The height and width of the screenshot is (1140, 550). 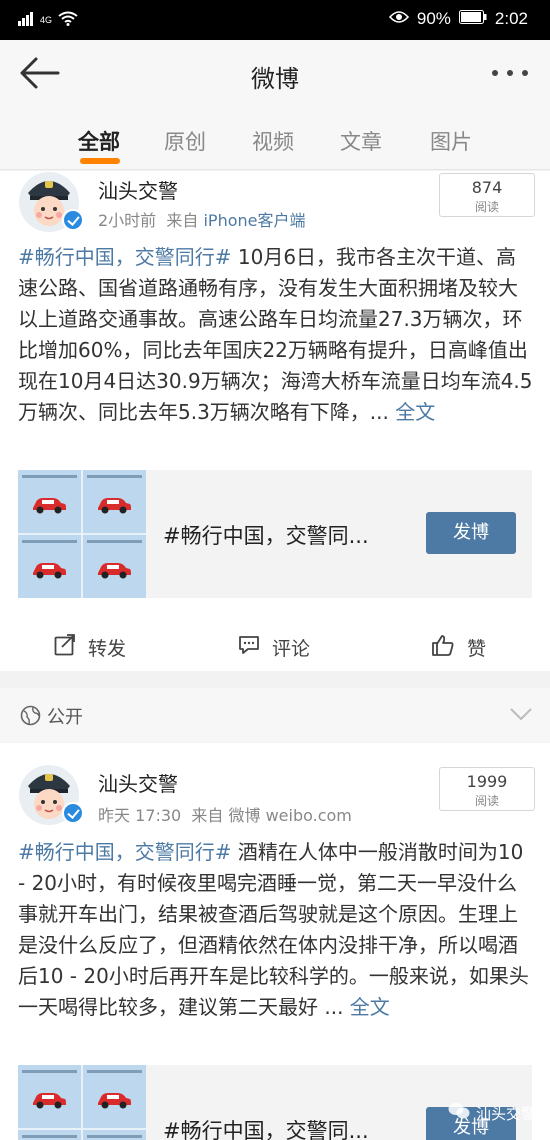 What do you see at coordinates (443, 647) in the screenshot?
I see `thumbs-up-icon` at bounding box center [443, 647].